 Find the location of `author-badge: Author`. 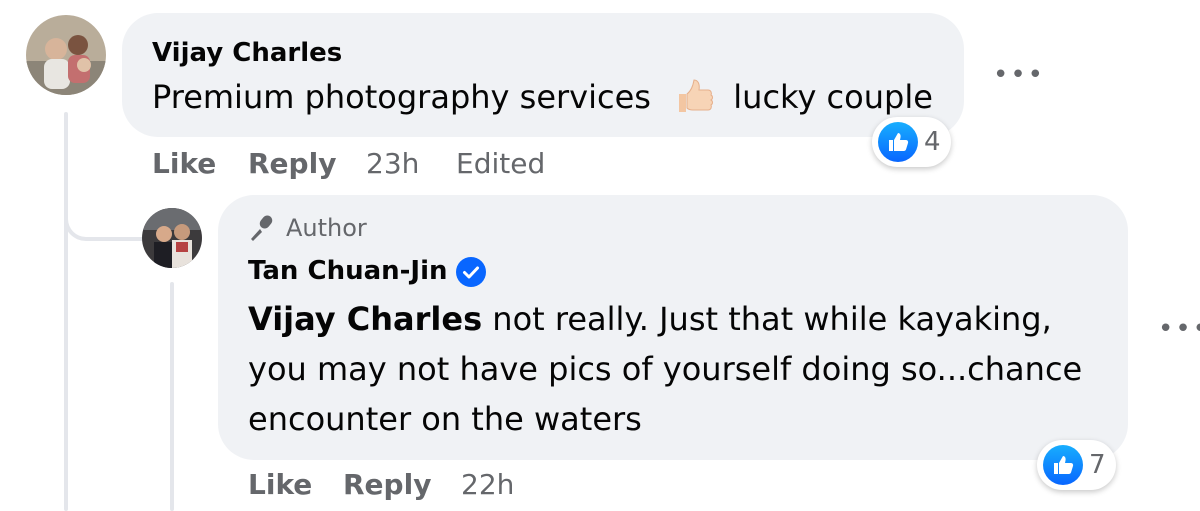

author-badge: Author is located at coordinates (306, 228).